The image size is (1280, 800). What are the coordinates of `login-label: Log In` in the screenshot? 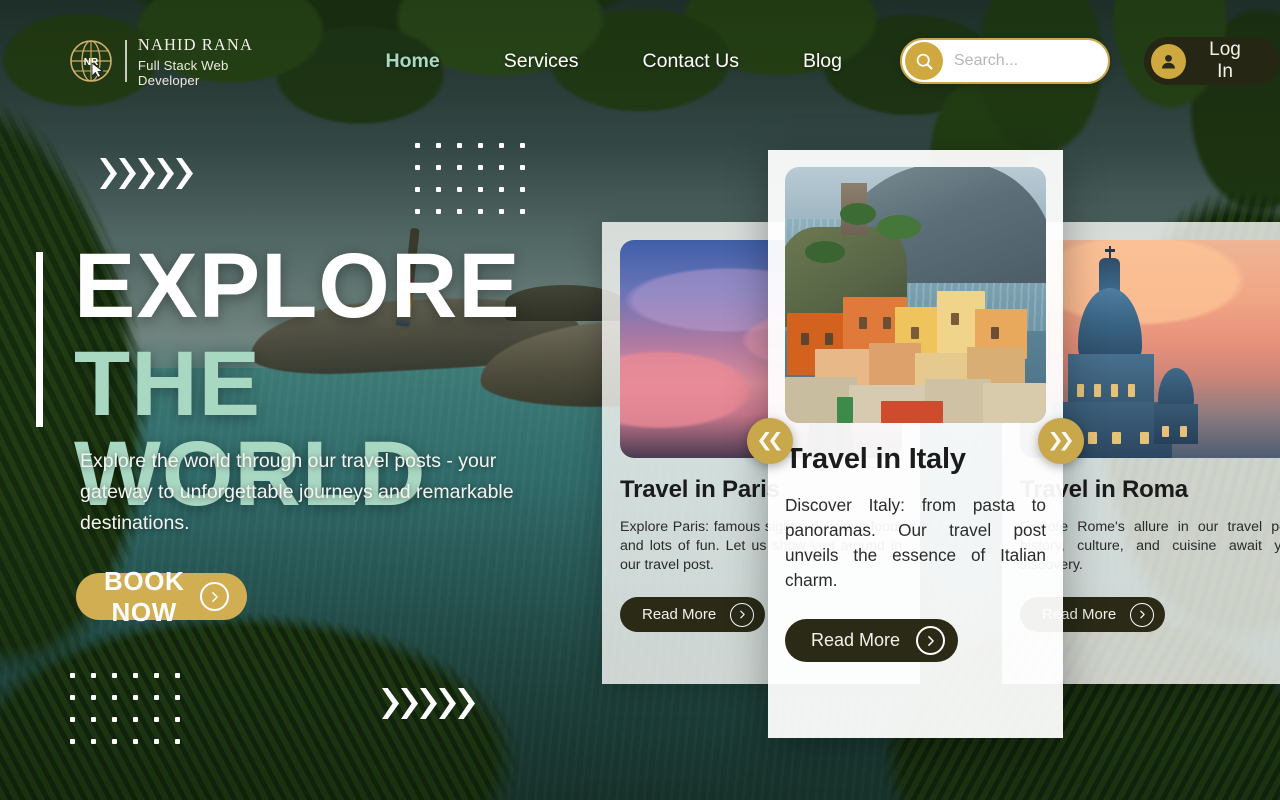 It's located at (1225, 60).